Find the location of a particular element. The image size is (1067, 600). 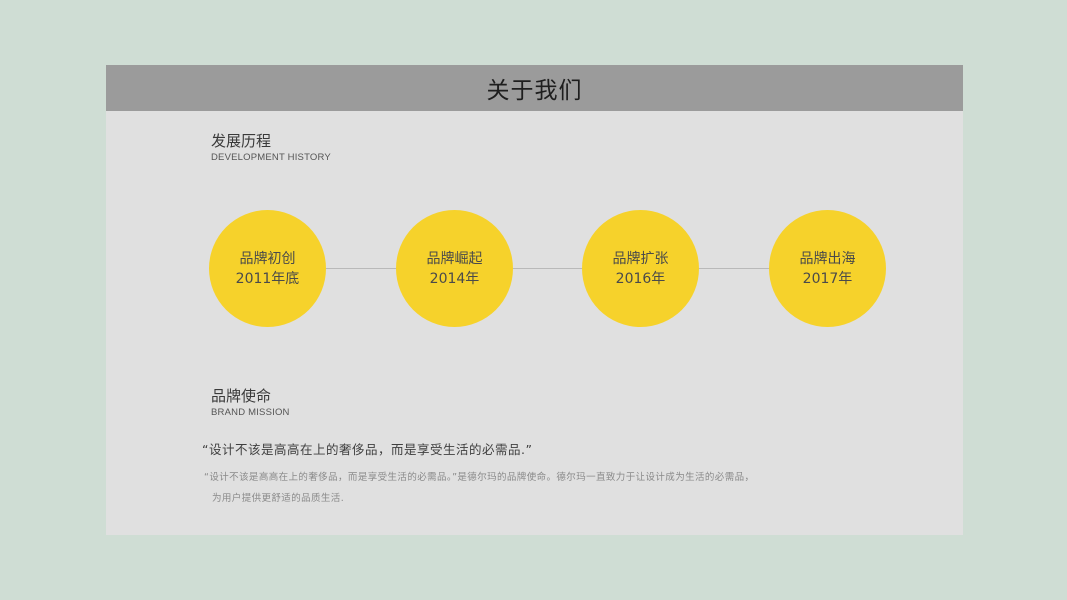

milestone-circle-3: 品牌扩张 2016年 is located at coordinates (640, 268).